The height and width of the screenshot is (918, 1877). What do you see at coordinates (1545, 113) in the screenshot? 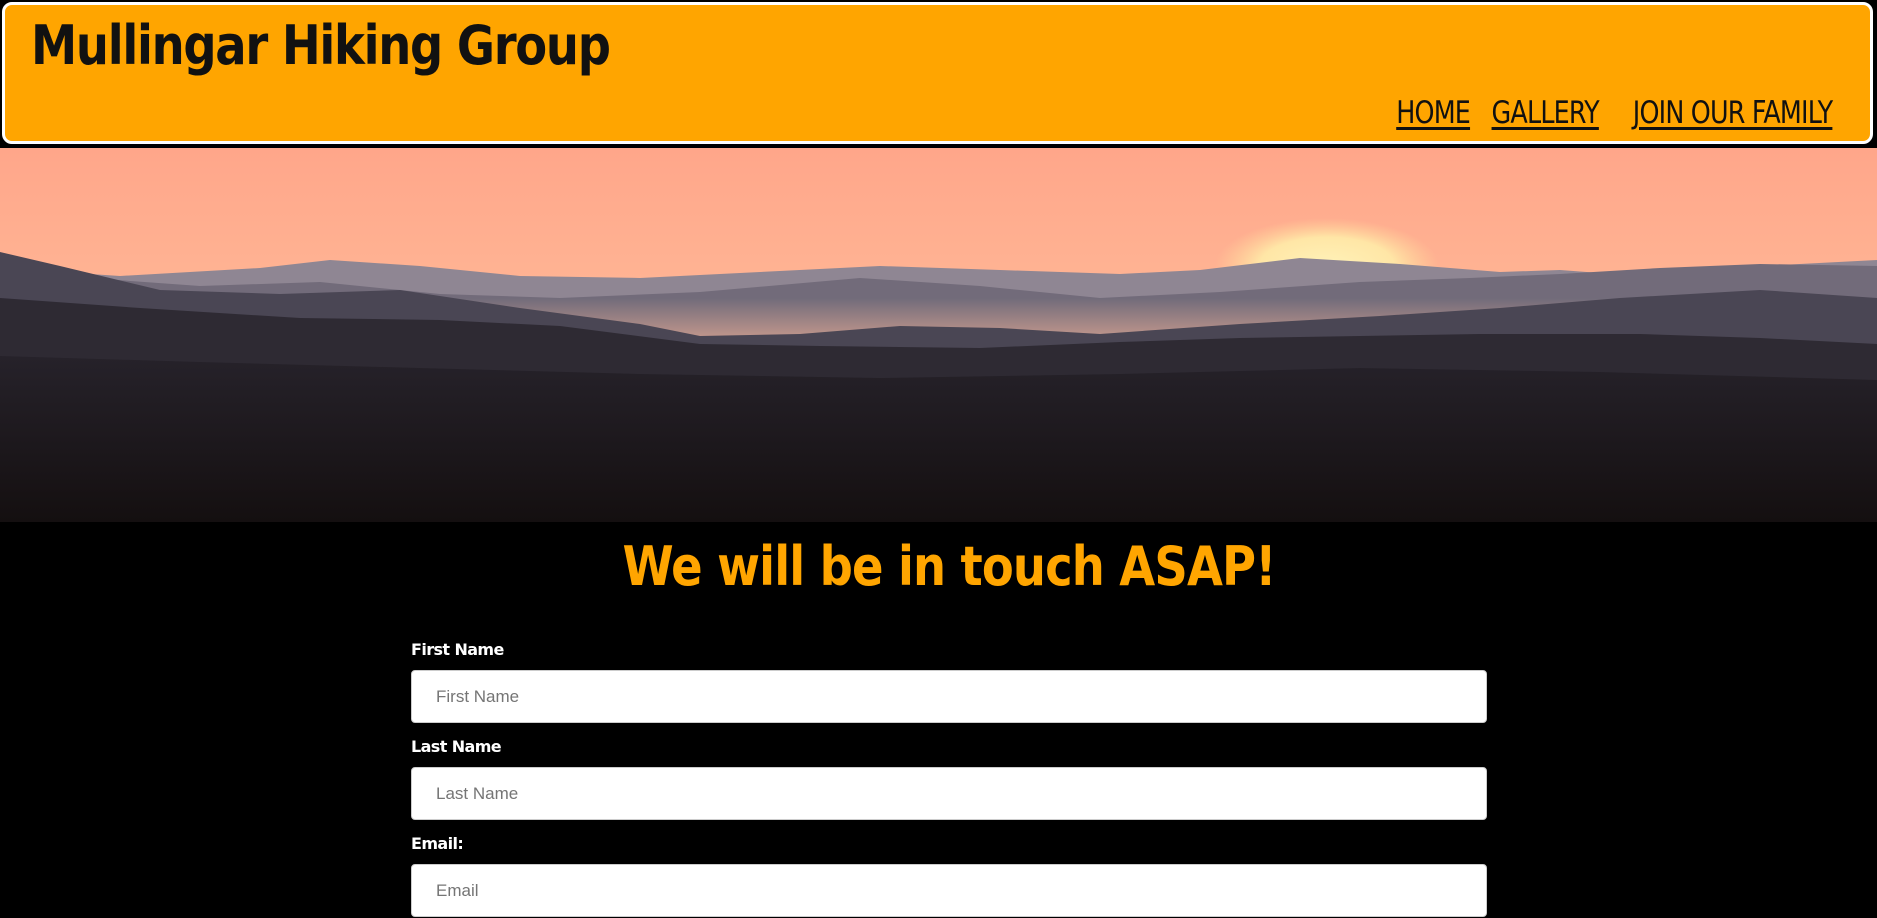
I see `nav-link-gallery: GALLERY` at bounding box center [1545, 113].